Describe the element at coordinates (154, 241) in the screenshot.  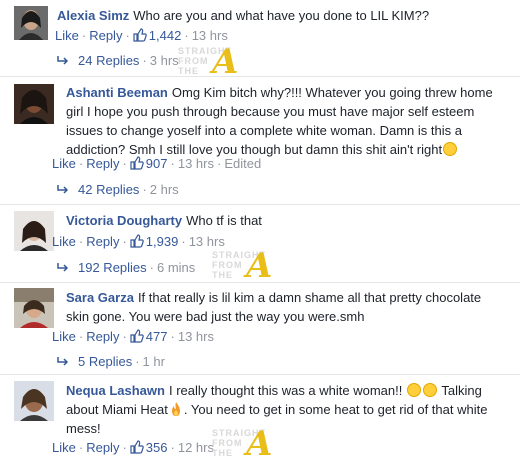
I see `like-count: 1,939` at that location.